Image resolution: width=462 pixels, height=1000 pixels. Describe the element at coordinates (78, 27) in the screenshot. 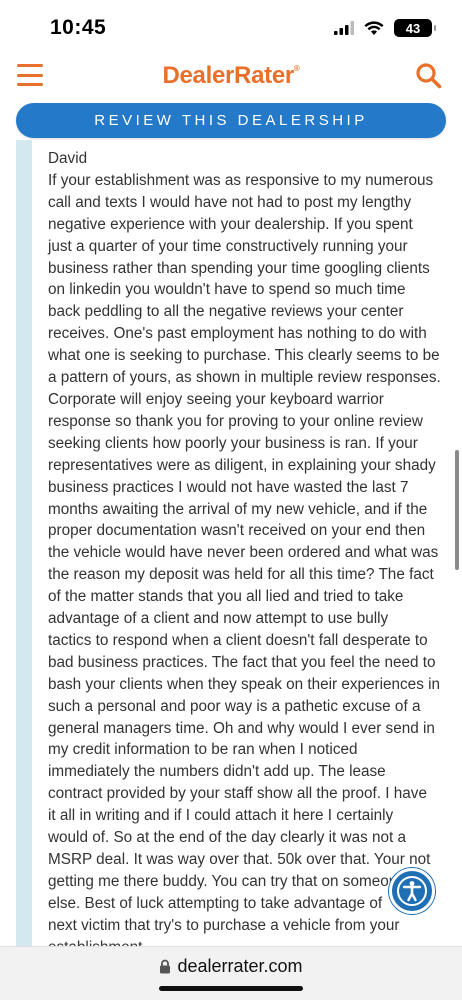

I see `status-time: 10:45` at that location.